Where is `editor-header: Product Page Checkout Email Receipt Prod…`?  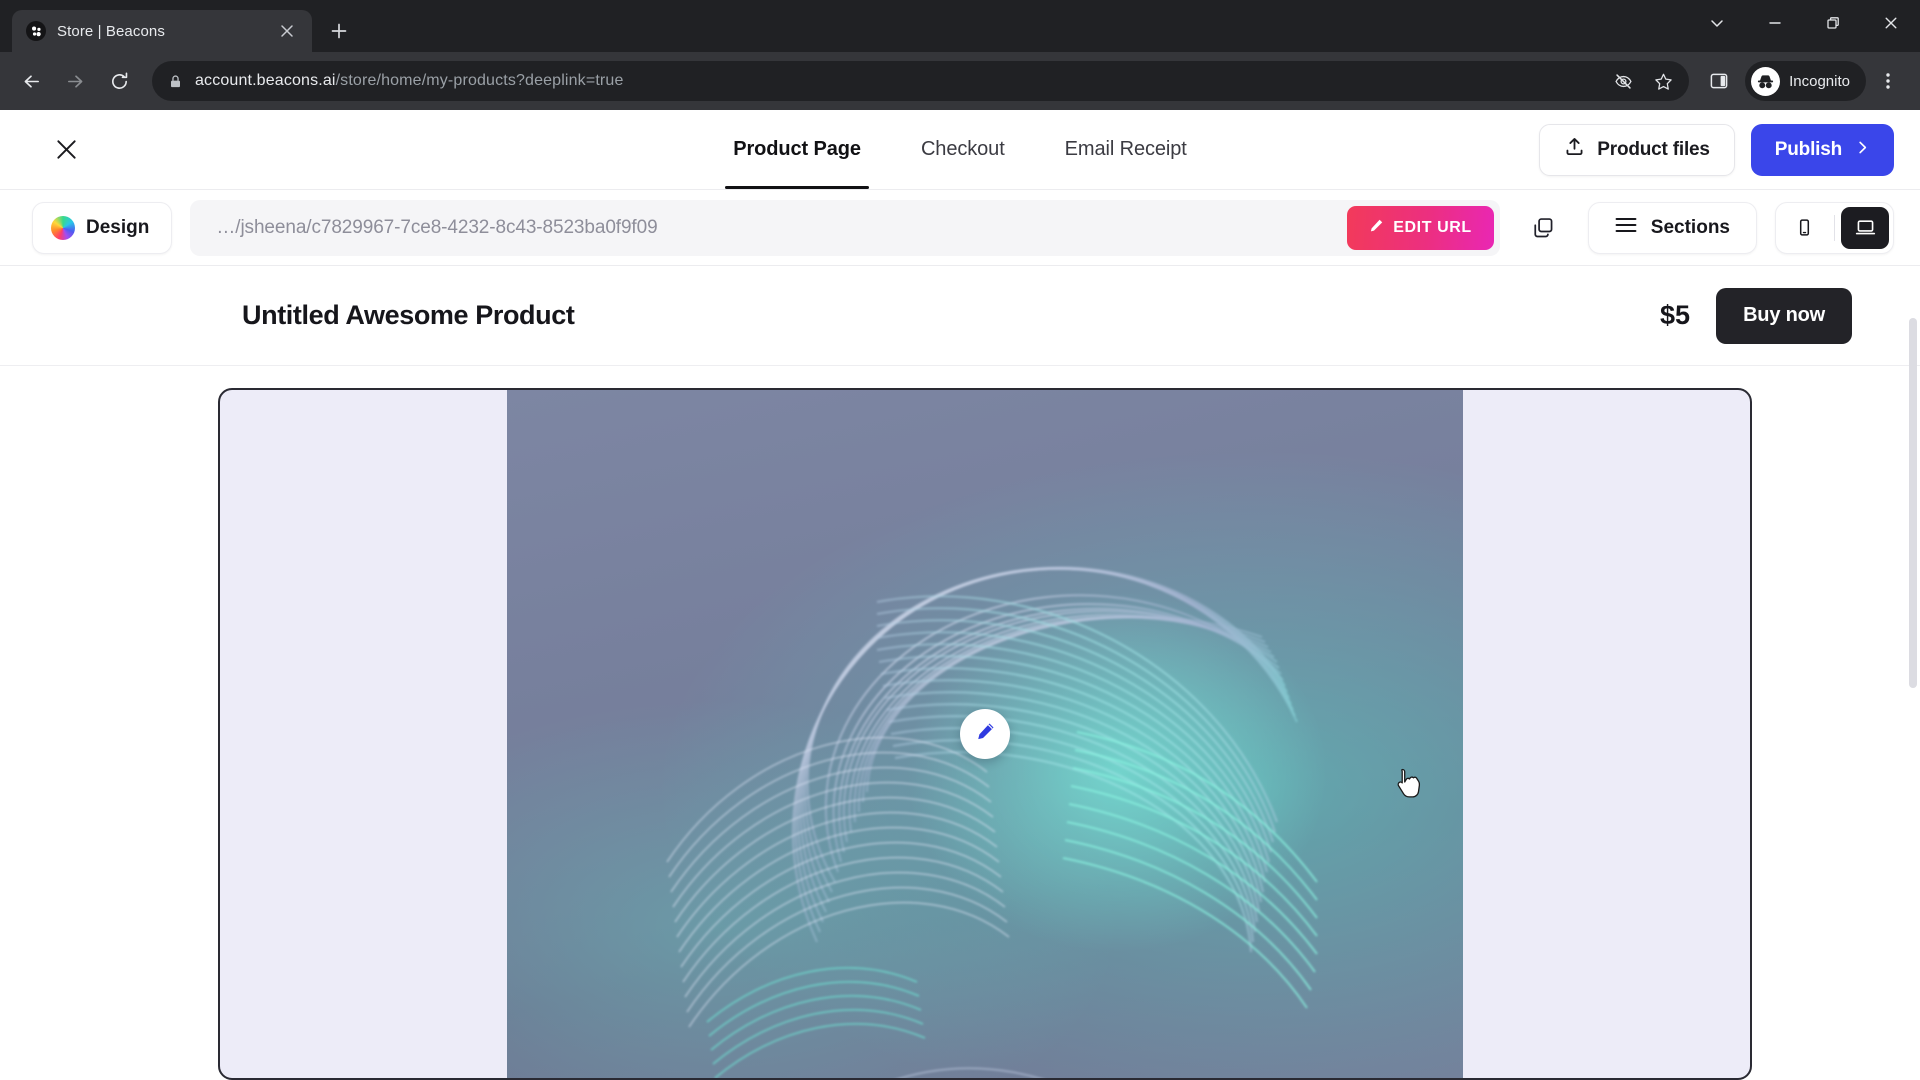
editor-header: Product Page Checkout Email Receipt Prod… is located at coordinates (960, 150).